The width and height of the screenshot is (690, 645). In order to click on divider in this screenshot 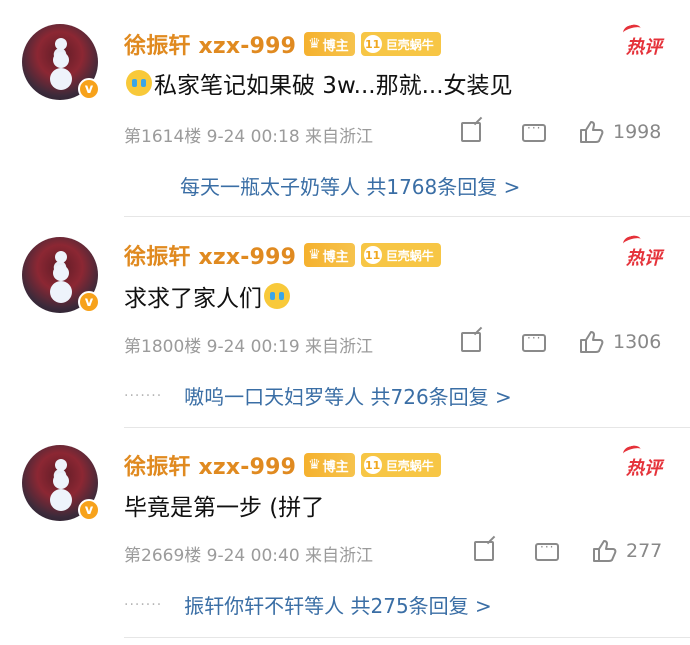, I will do `click(407, 637)`.